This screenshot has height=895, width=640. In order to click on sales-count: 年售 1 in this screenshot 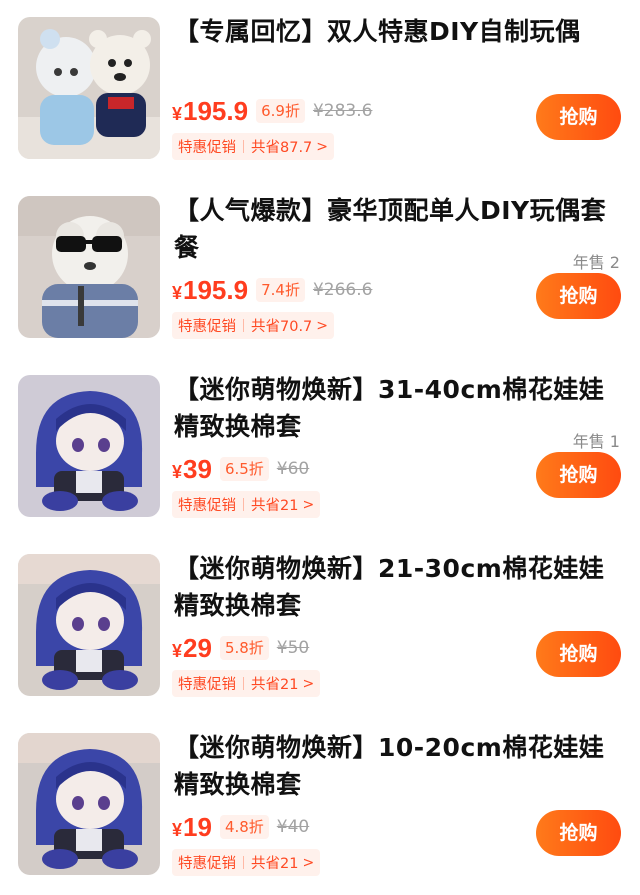, I will do `click(596, 441)`.